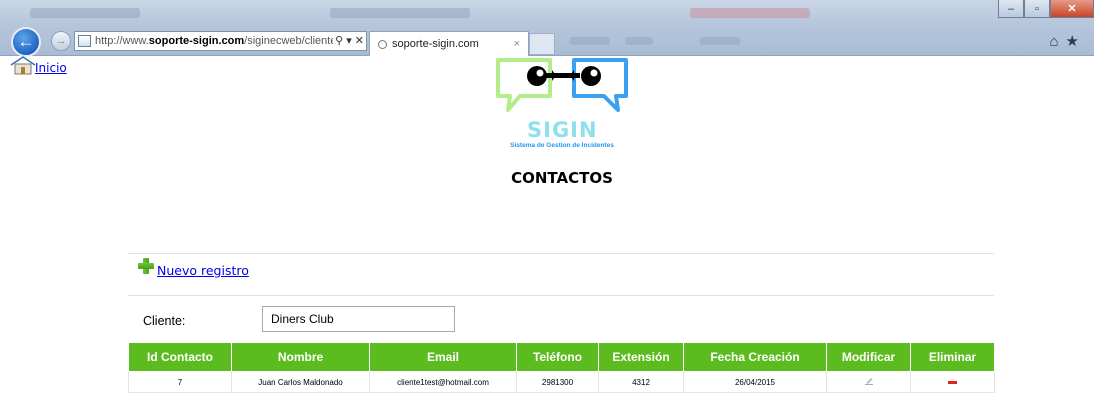 Image resolution: width=1094 pixels, height=393 pixels. I want to click on cell-extension: 4312, so click(641, 382).